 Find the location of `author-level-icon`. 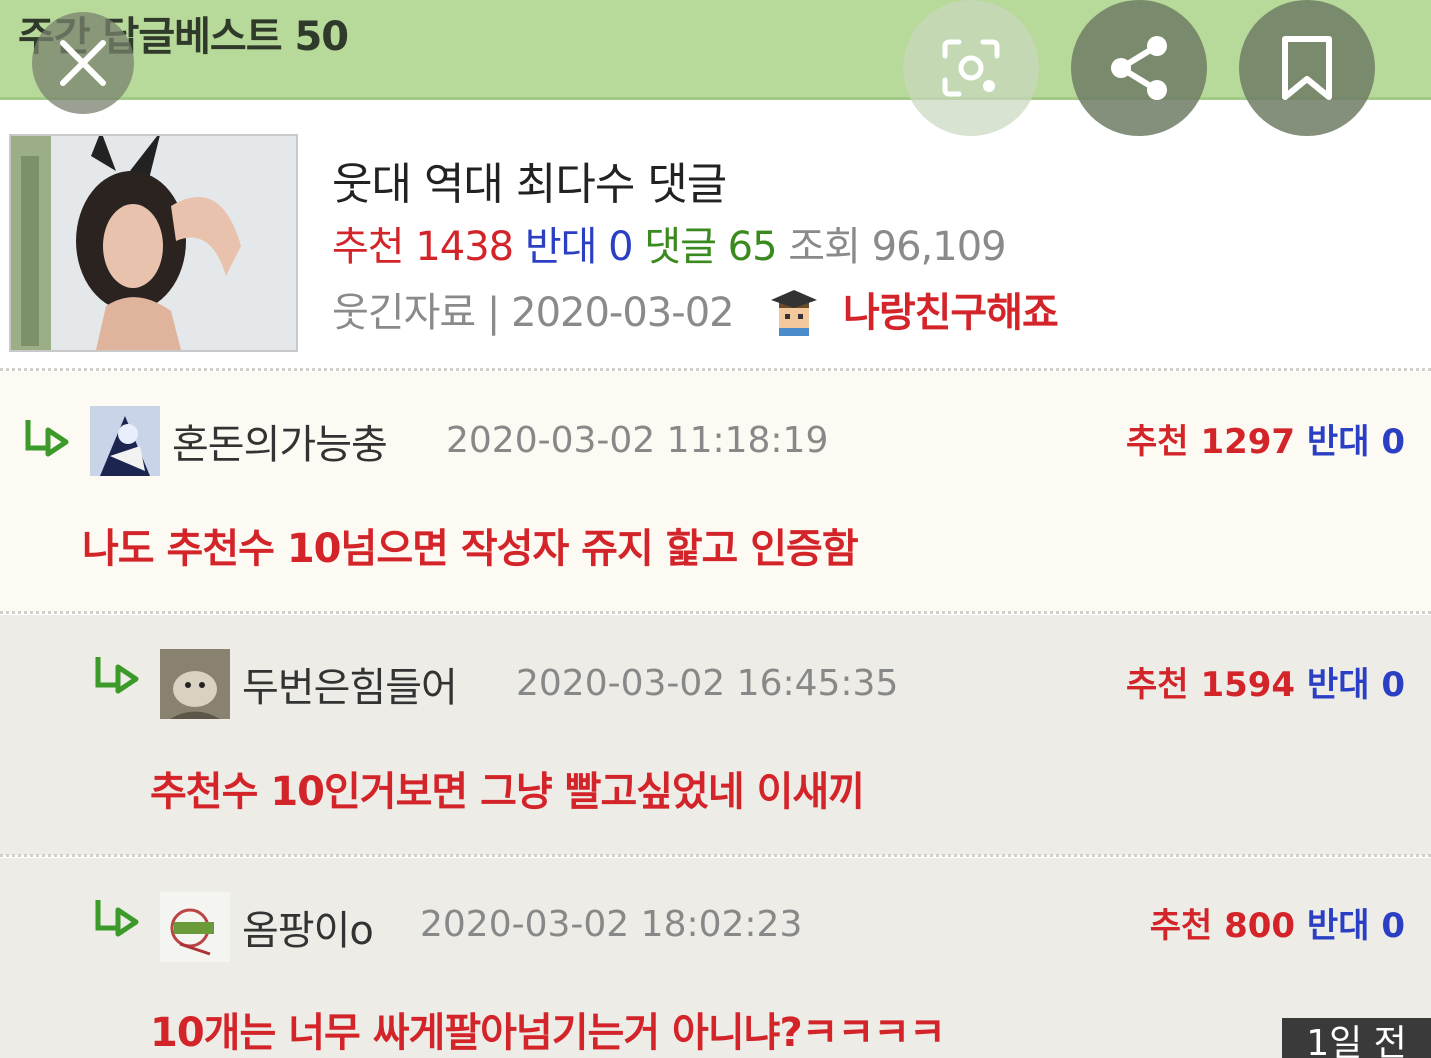

author-level-icon is located at coordinates (794, 311).